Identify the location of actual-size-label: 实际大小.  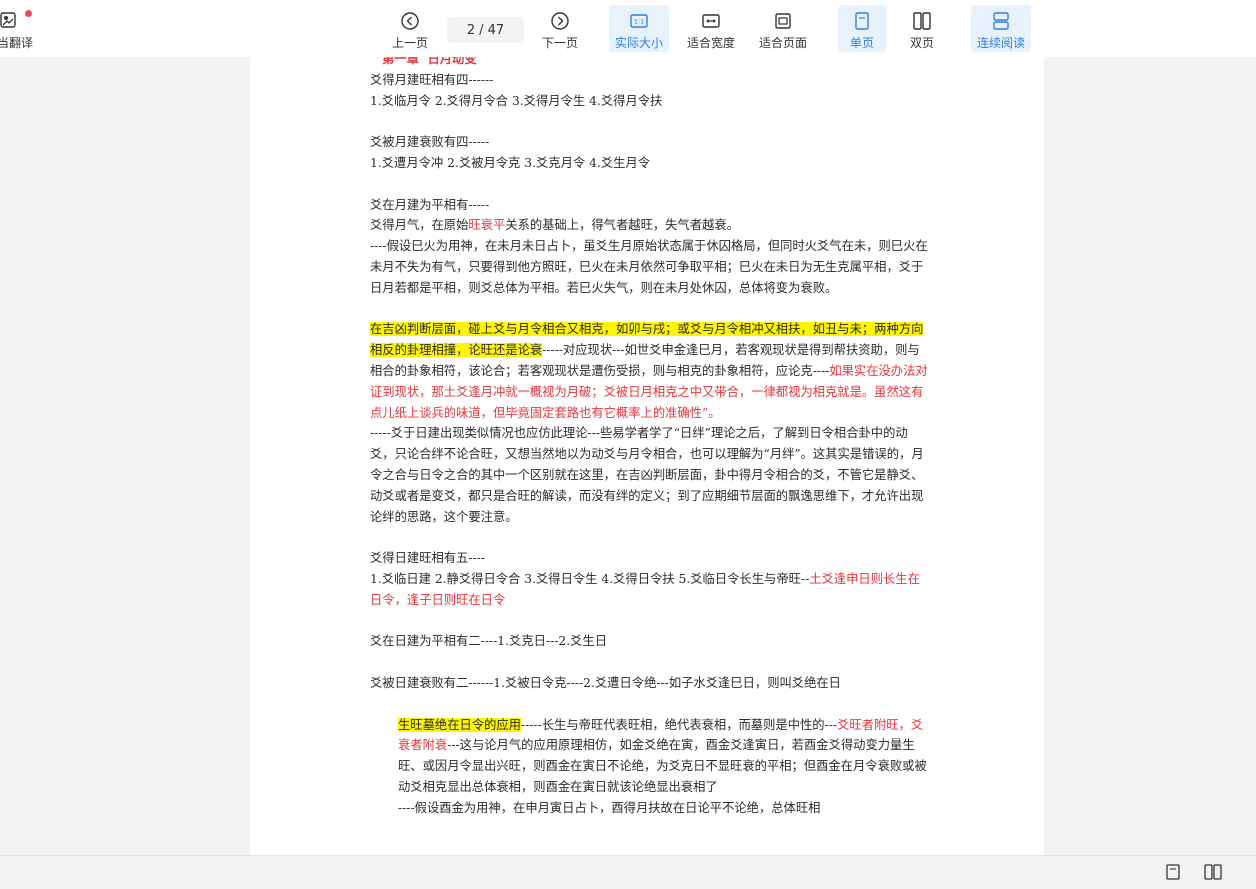
(638, 43).